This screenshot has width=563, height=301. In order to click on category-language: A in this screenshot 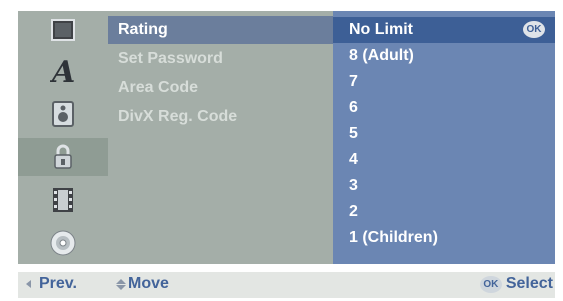, I will do `click(63, 71)`.